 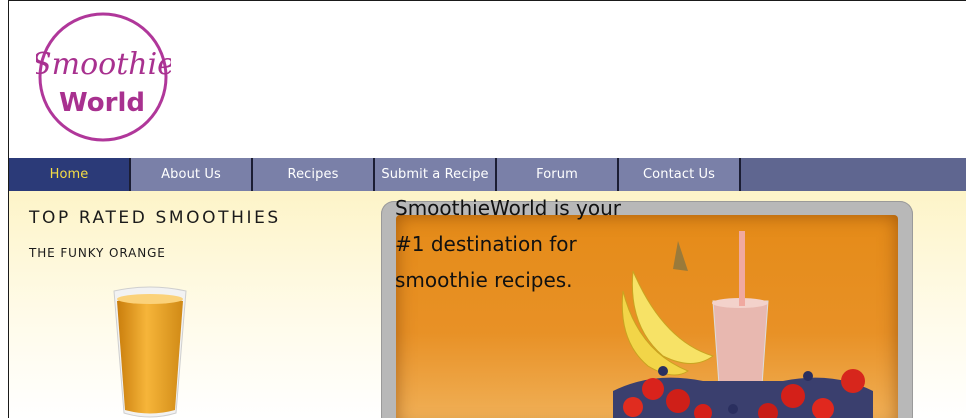 What do you see at coordinates (70, 174) in the screenshot?
I see `nav-home: Home` at bounding box center [70, 174].